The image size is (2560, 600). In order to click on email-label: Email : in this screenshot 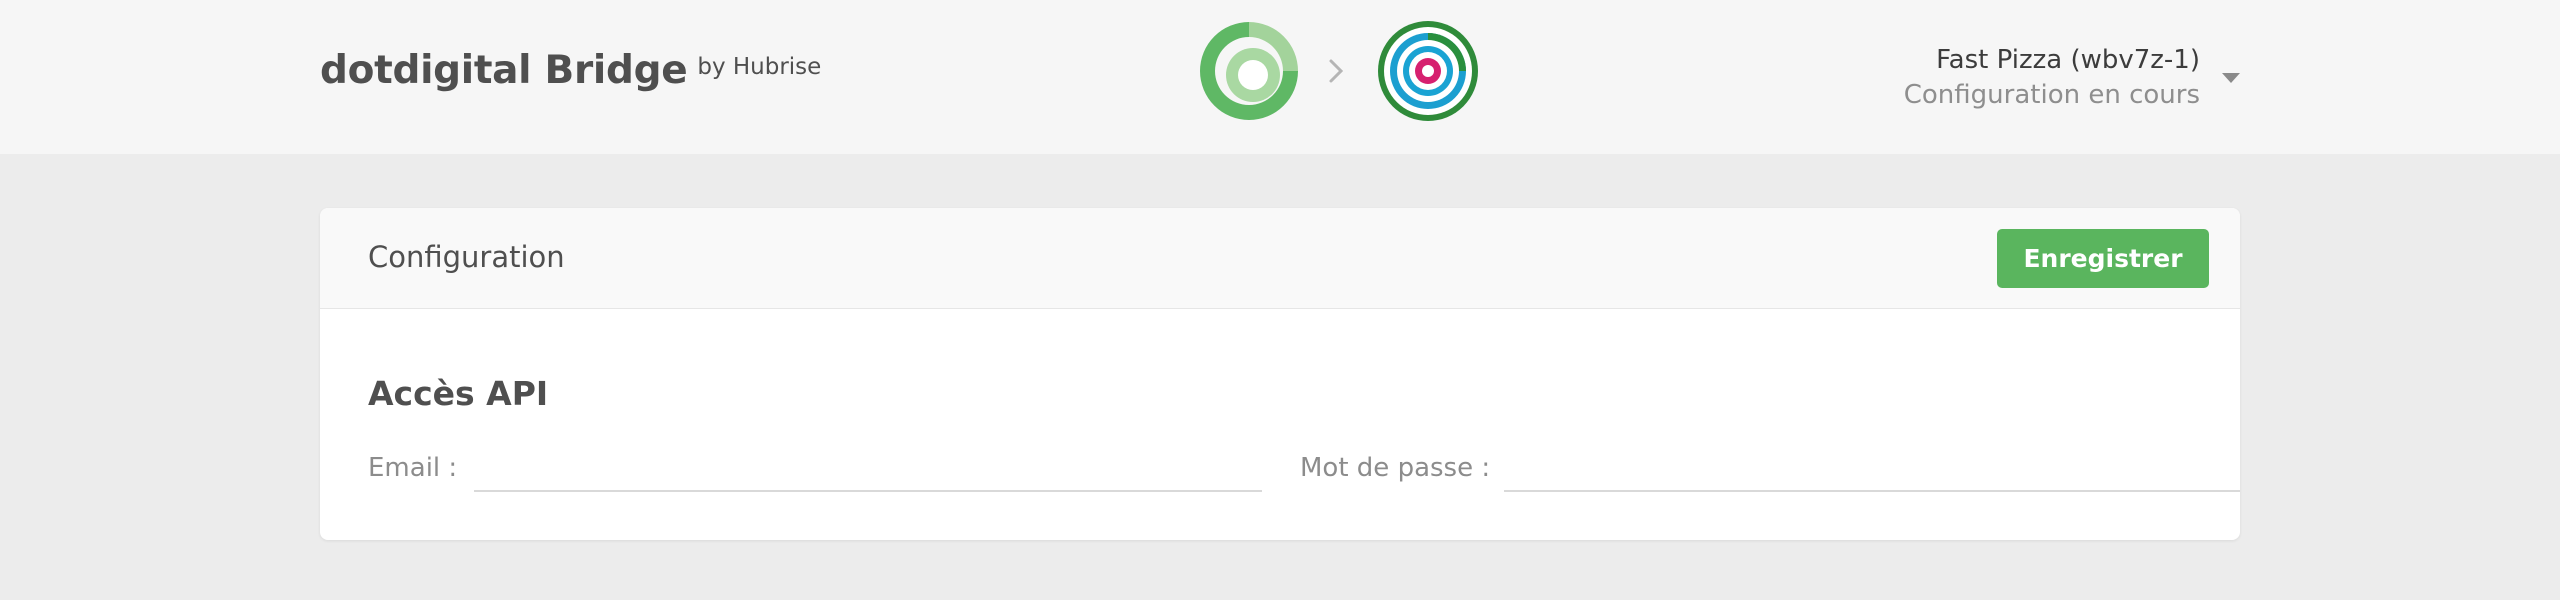, I will do `click(413, 468)`.